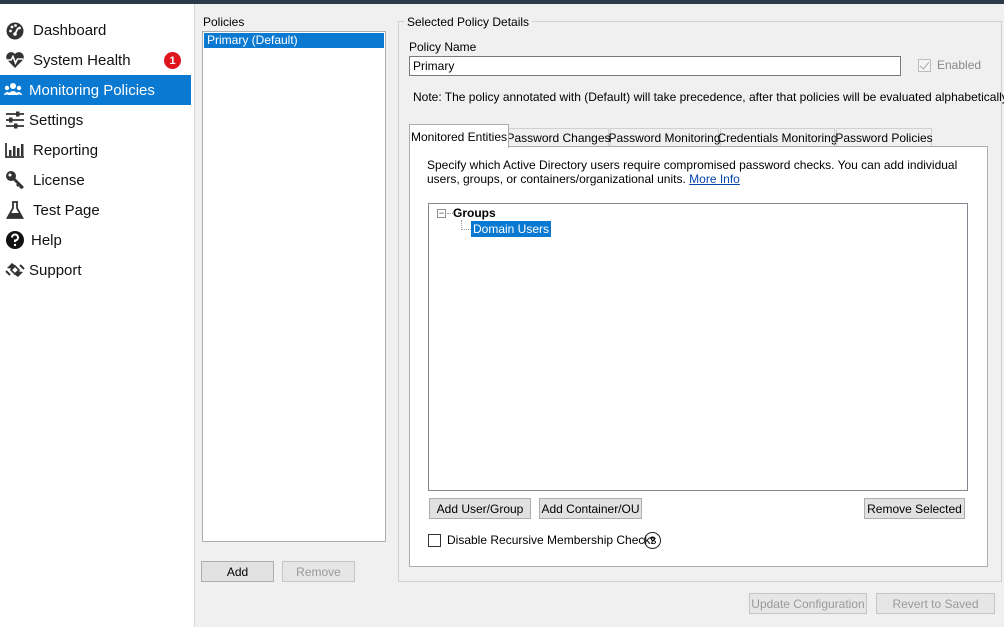  I want to click on add-user-group-button: Add User/Group, so click(480, 508).